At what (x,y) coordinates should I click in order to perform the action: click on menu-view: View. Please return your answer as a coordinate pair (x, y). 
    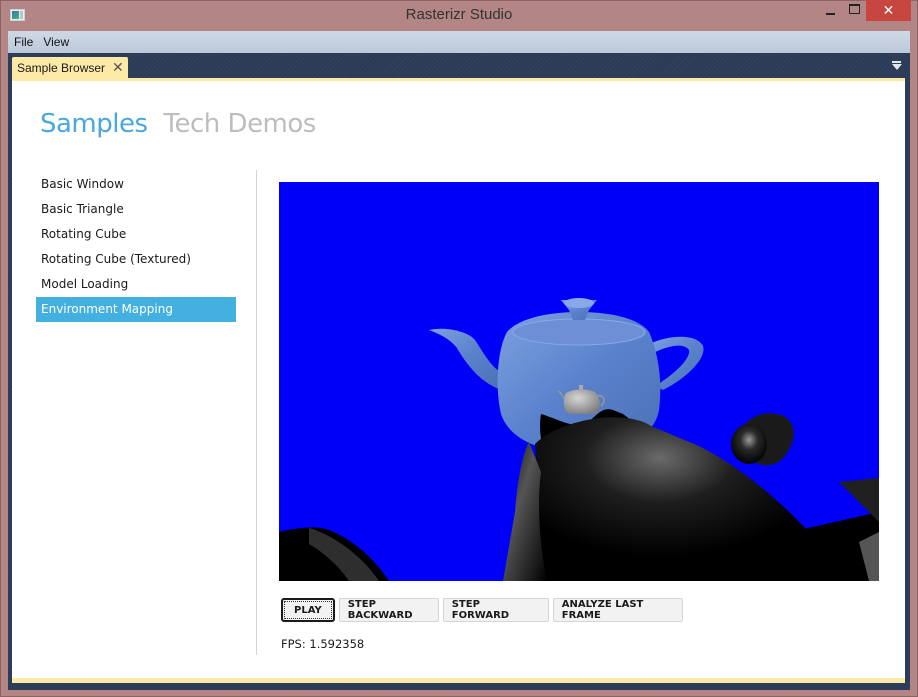
    Looking at the image, I should click on (56, 42).